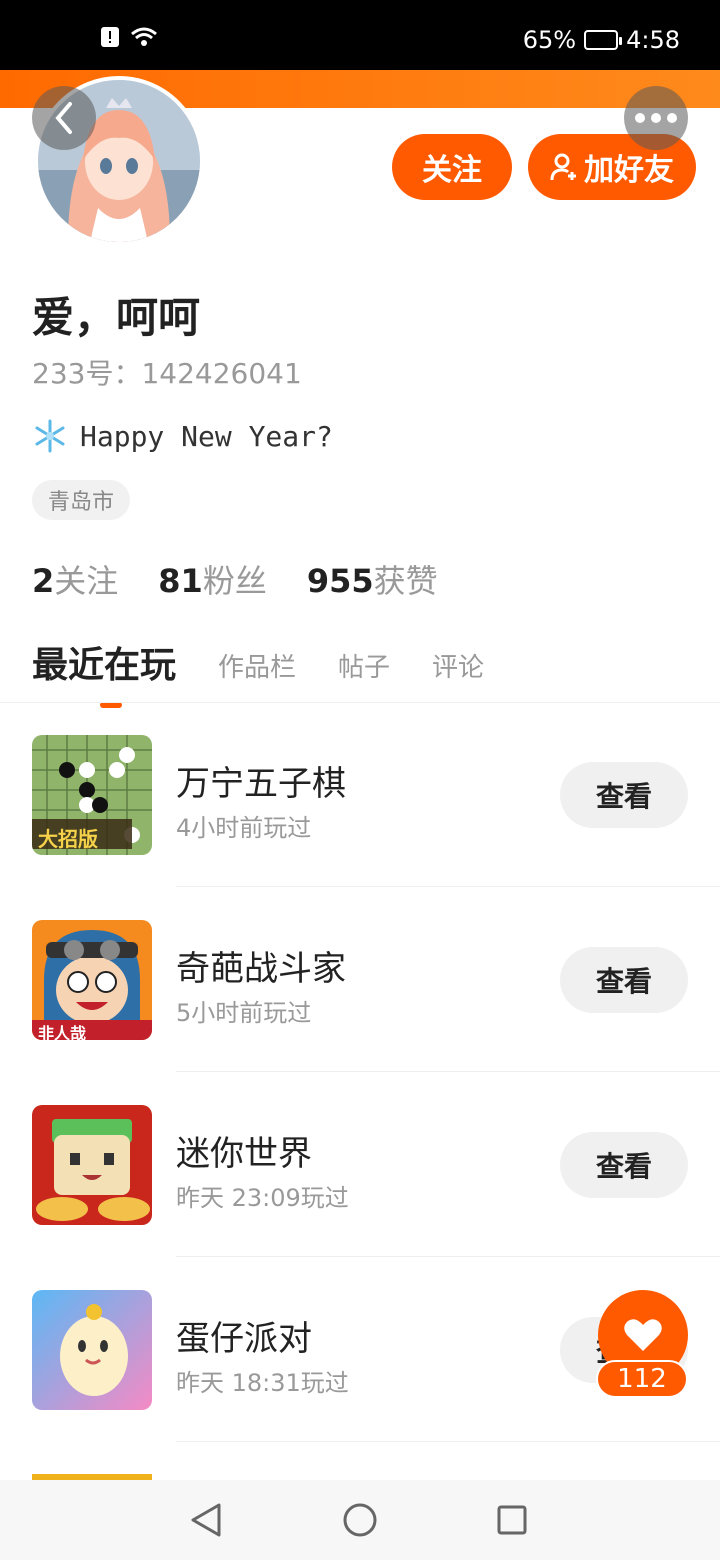 Image resolution: width=720 pixels, height=1560 pixels. What do you see at coordinates (87, 373) in the screenshot?
I see `uid-label: 233号：` at bounding box center [87, 373].